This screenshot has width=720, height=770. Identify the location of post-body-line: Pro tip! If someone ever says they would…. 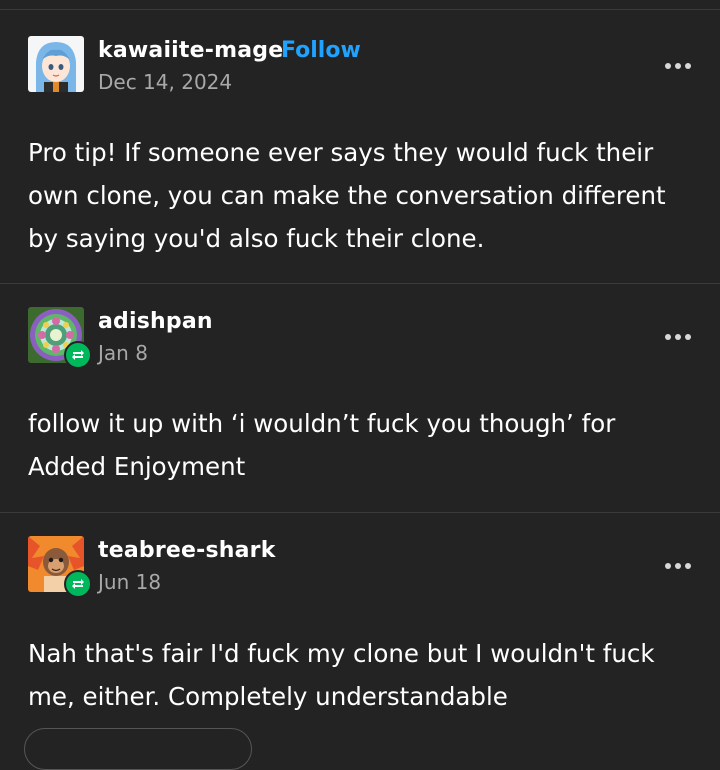
(341, 152).